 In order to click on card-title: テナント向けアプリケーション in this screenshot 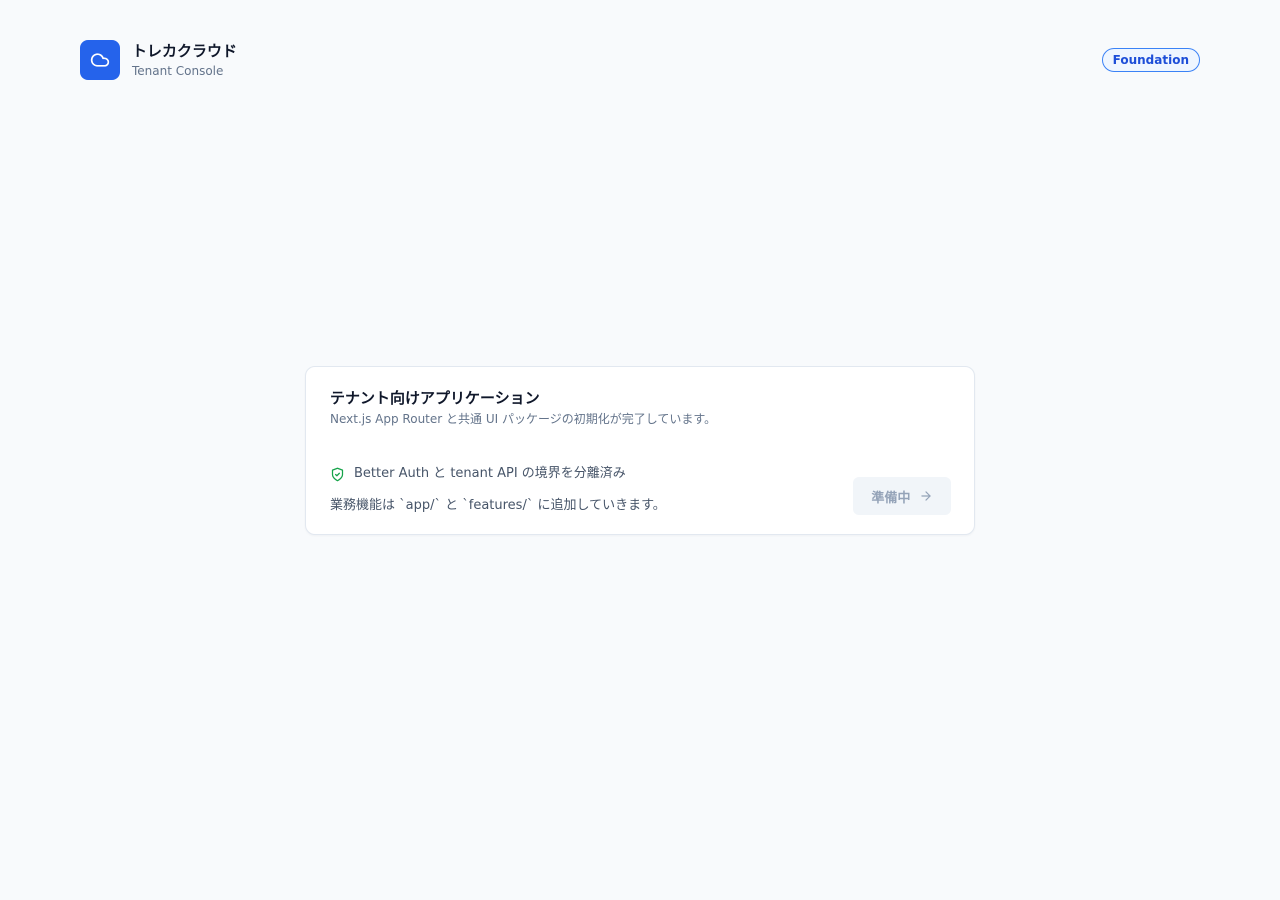, I will do `click(435, 398)`.